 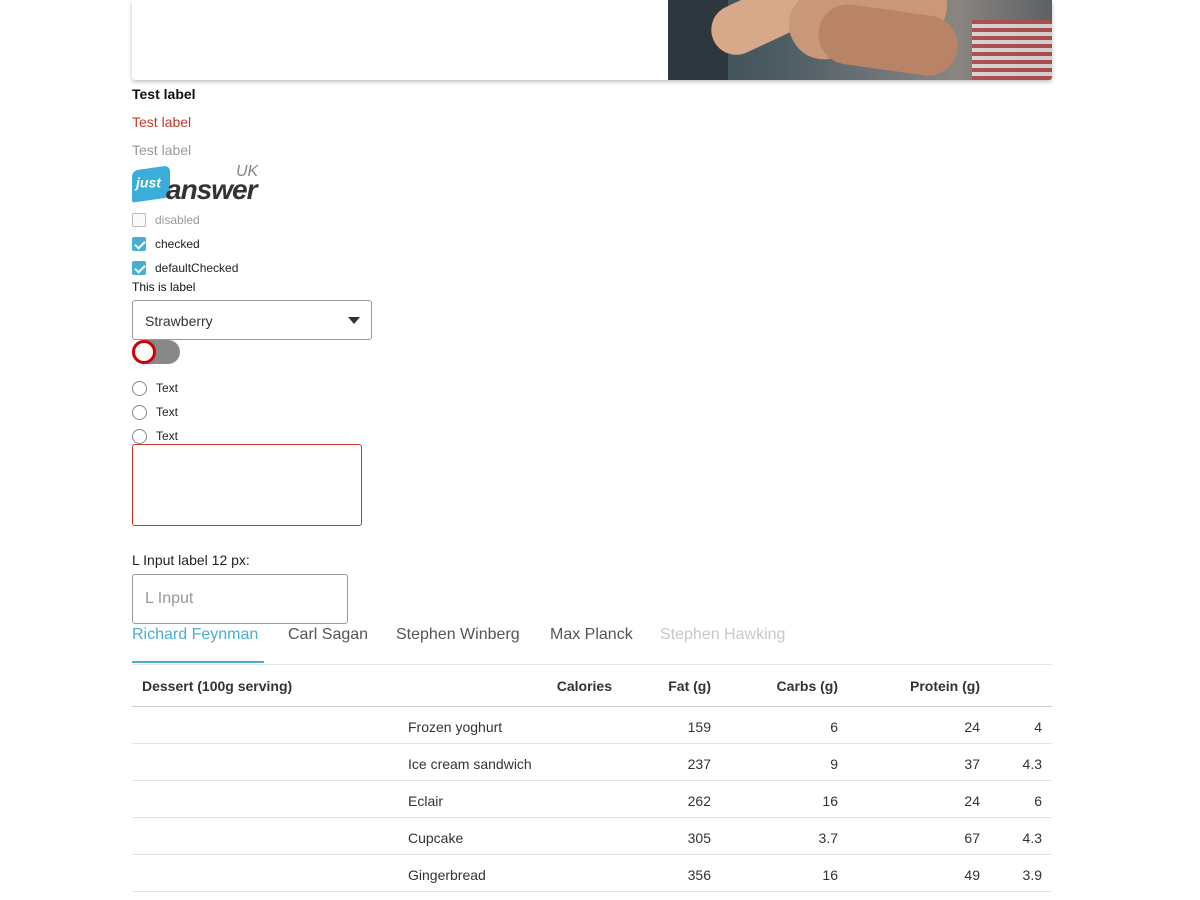 What do you see at coordinates (177, 220) in the screenshot?
I see `checkbox-label: disabled` at bounding box center [177, 220].